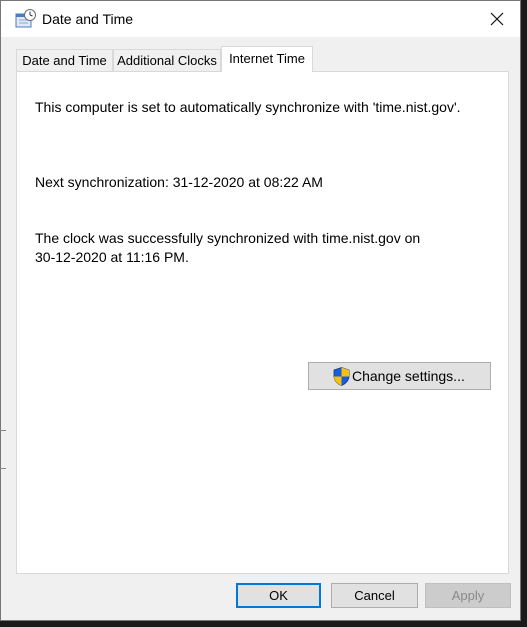 This screenshot has height=627, width=527. What do you see at coordinates (64, 60) in the screenshot?
I see `tab-date-and-time: Date and Time` at bounding box center [64, 60].